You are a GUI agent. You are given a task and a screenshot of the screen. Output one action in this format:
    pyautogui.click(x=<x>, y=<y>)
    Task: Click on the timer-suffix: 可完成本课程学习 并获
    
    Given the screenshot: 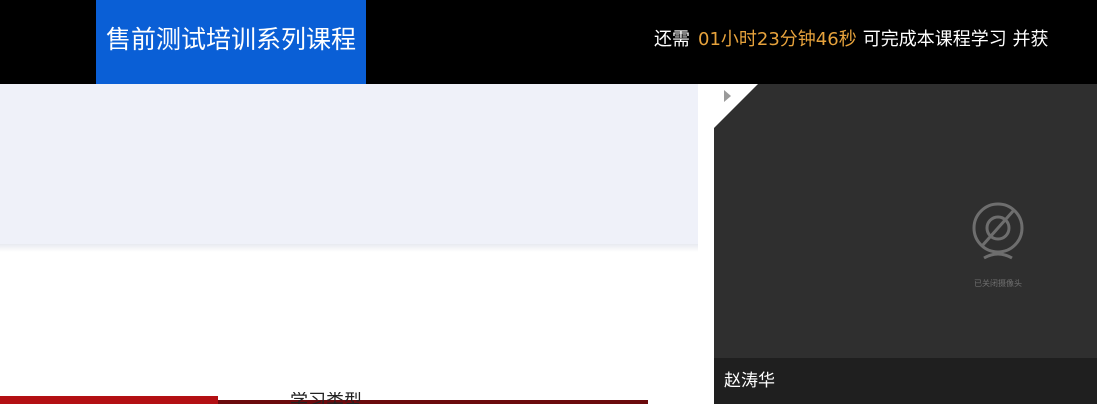 What is the action you would take?
    pyautogui.click(x=955, y=39)
    